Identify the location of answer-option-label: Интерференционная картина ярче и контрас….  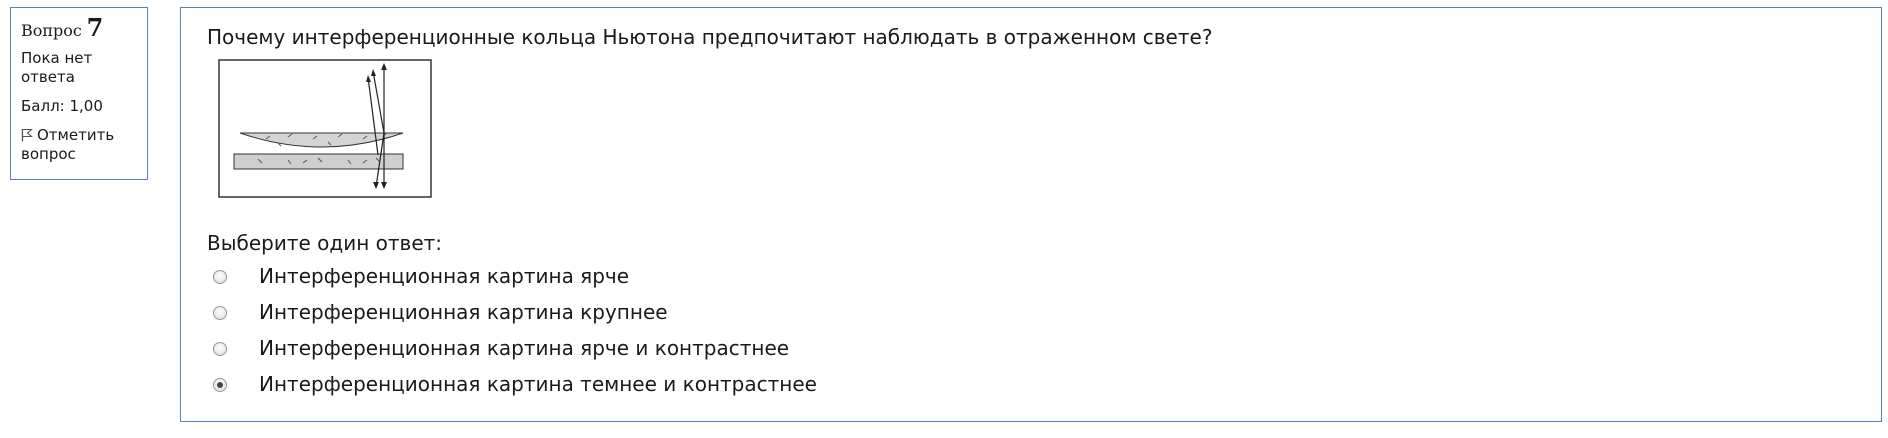
(524, 348).